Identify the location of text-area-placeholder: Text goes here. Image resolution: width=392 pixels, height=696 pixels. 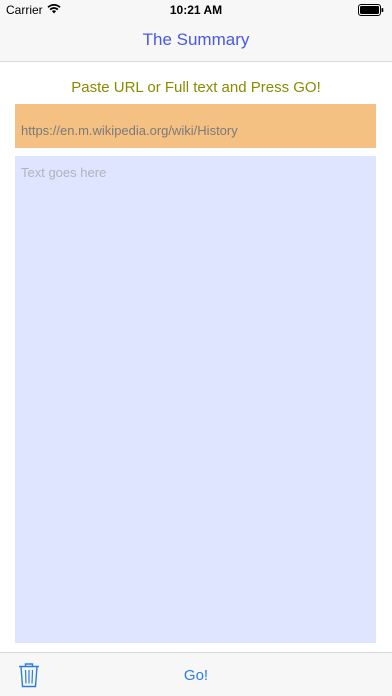
(64, 172).